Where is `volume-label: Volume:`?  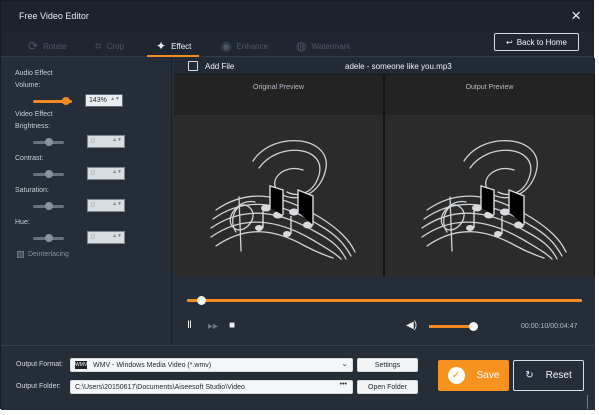
volume-label: Volume: is located at coordinates (28, 85).